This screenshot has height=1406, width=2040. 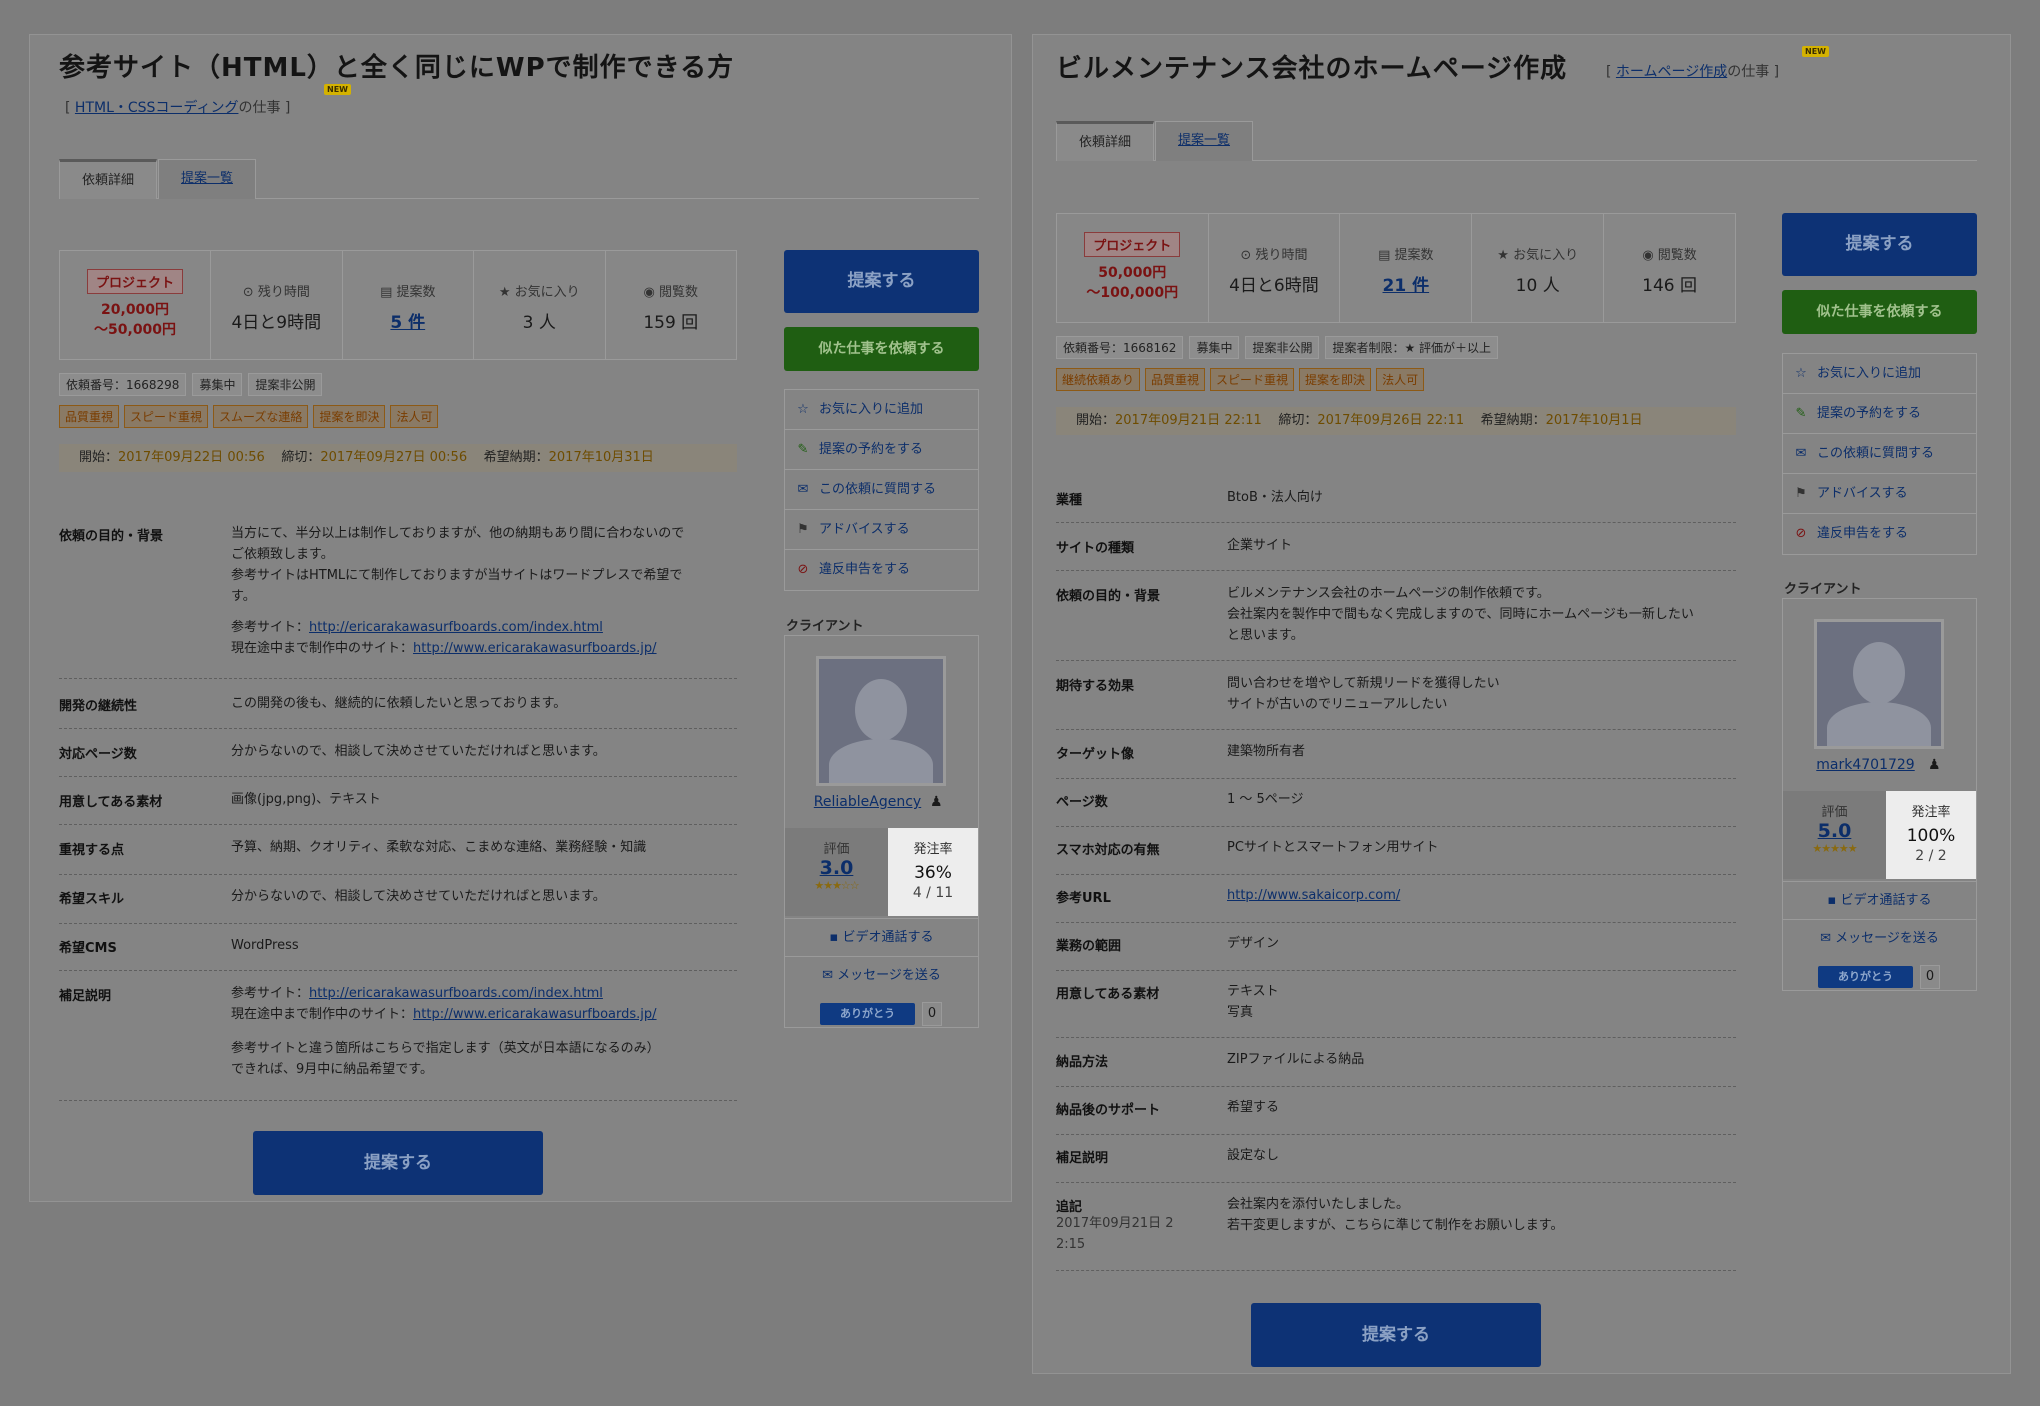 I want to click on time-value: 4日と9時間, so click(x=276, y=323).